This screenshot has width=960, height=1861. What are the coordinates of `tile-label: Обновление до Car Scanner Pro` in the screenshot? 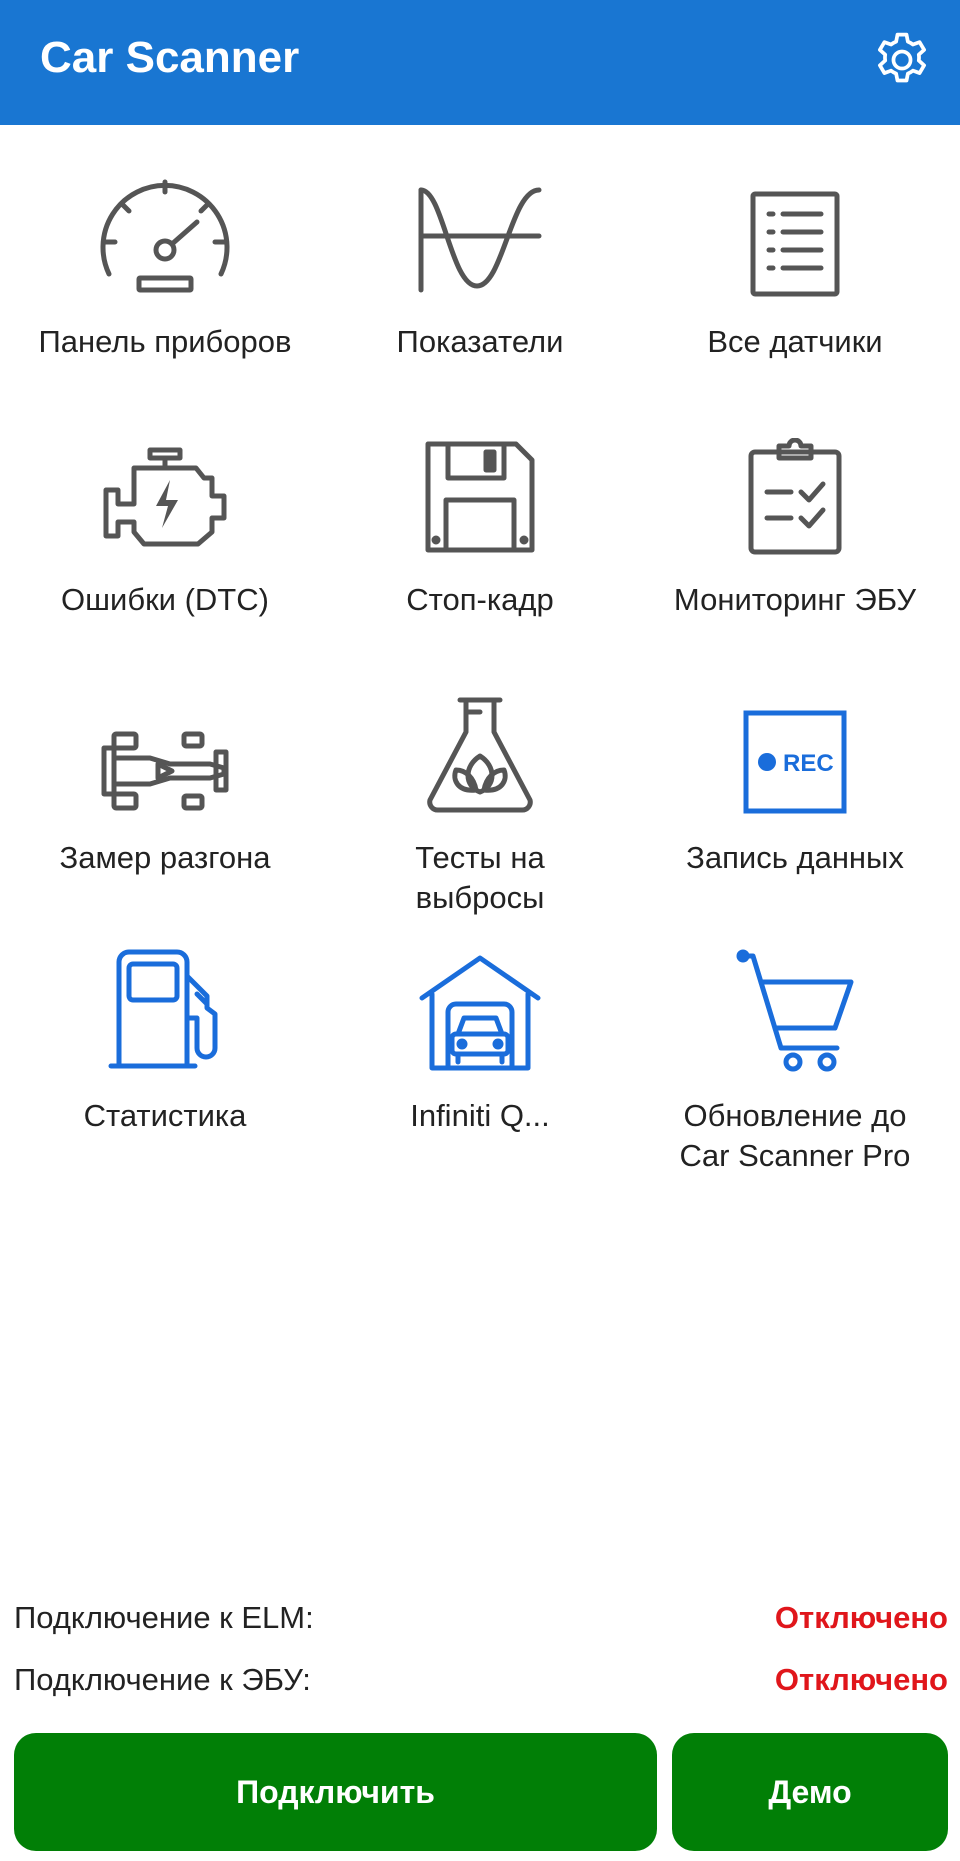 It's located at (795, 1135).